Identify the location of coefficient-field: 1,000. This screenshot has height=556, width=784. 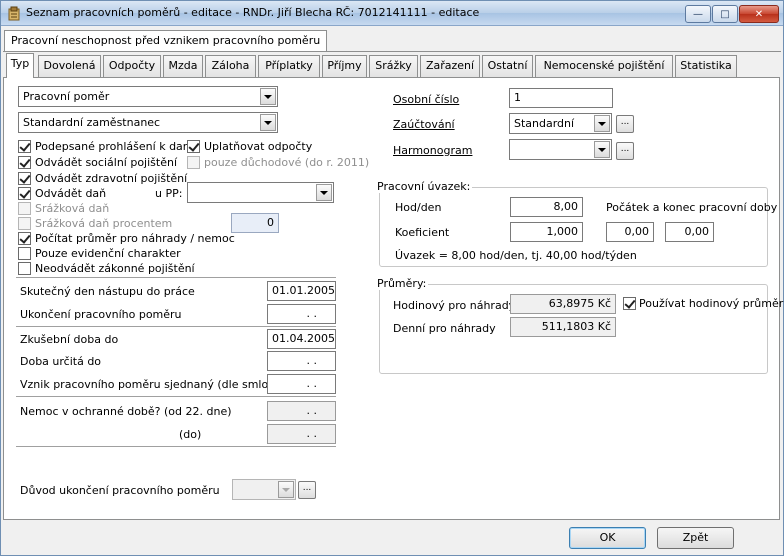
(546, 232).